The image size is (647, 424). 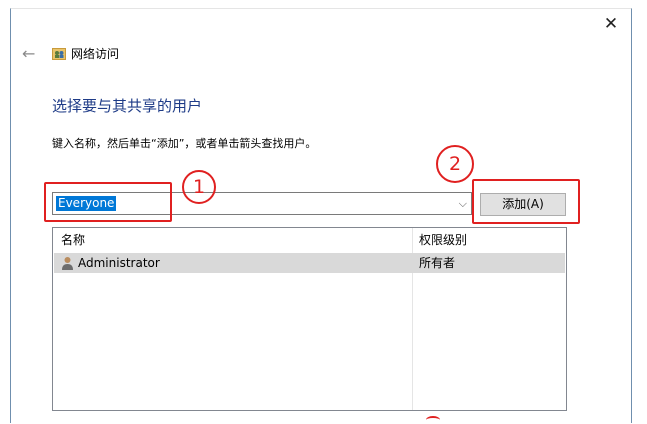 What do you see at coordinates (108, 202) in the screenshot?
I see `highlight-combo-box` at bounding box center [108, 202].